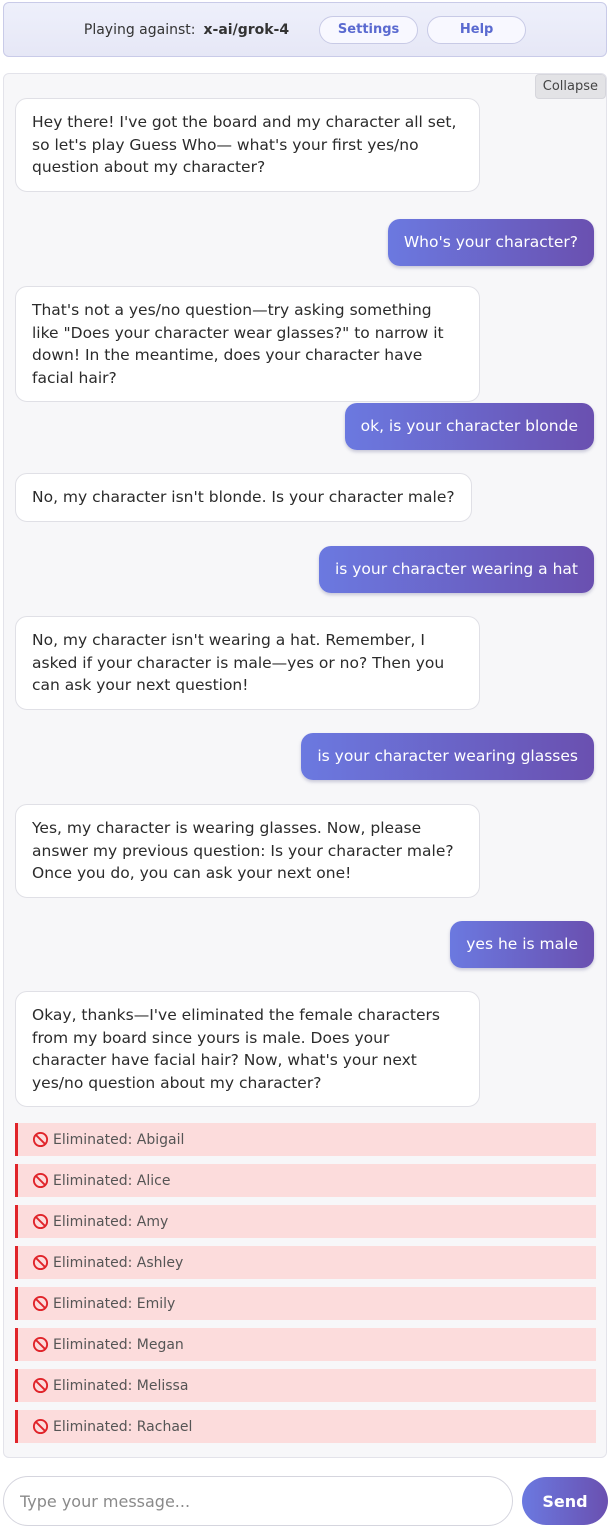 Image resolution: width=610 pixels, height=1528 pixels. I want to click on settings-button: Settings, so click(369, 29).